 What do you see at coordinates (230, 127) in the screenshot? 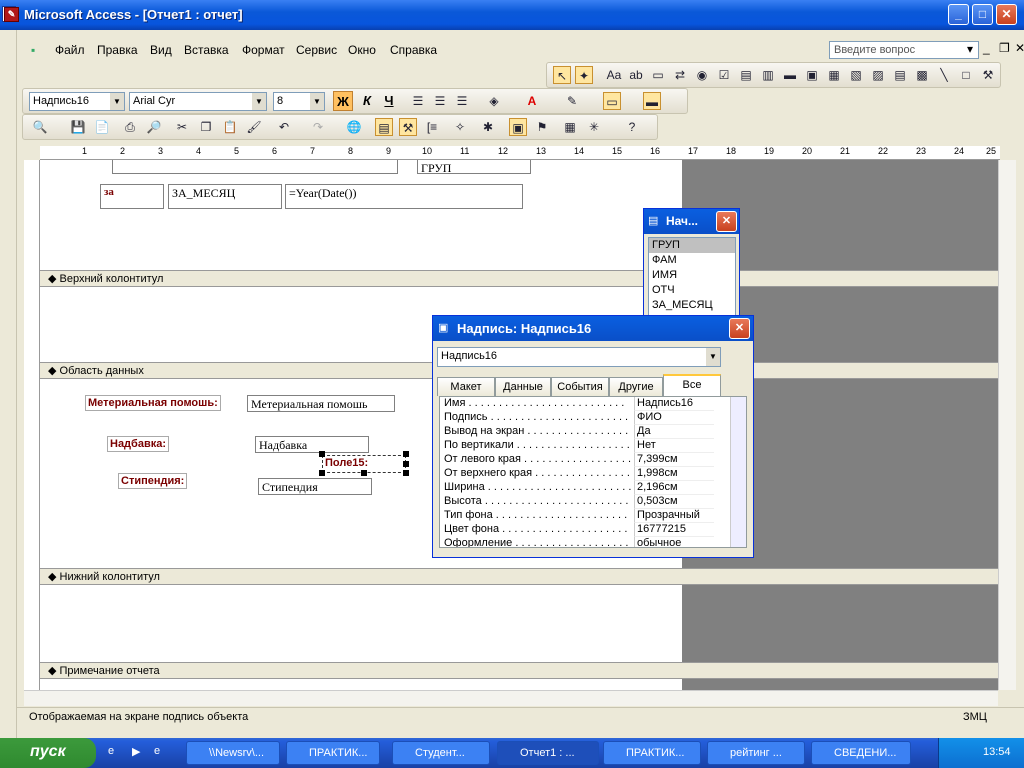
I see `paste-icon: 📋` at bounding box center [230, 127].